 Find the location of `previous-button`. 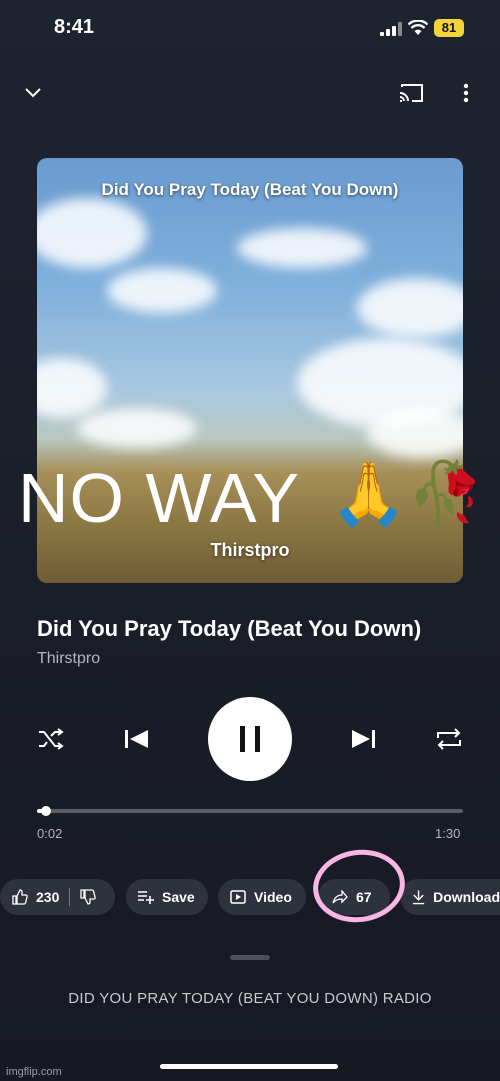

previous-button is located at coordinates (136, 739).